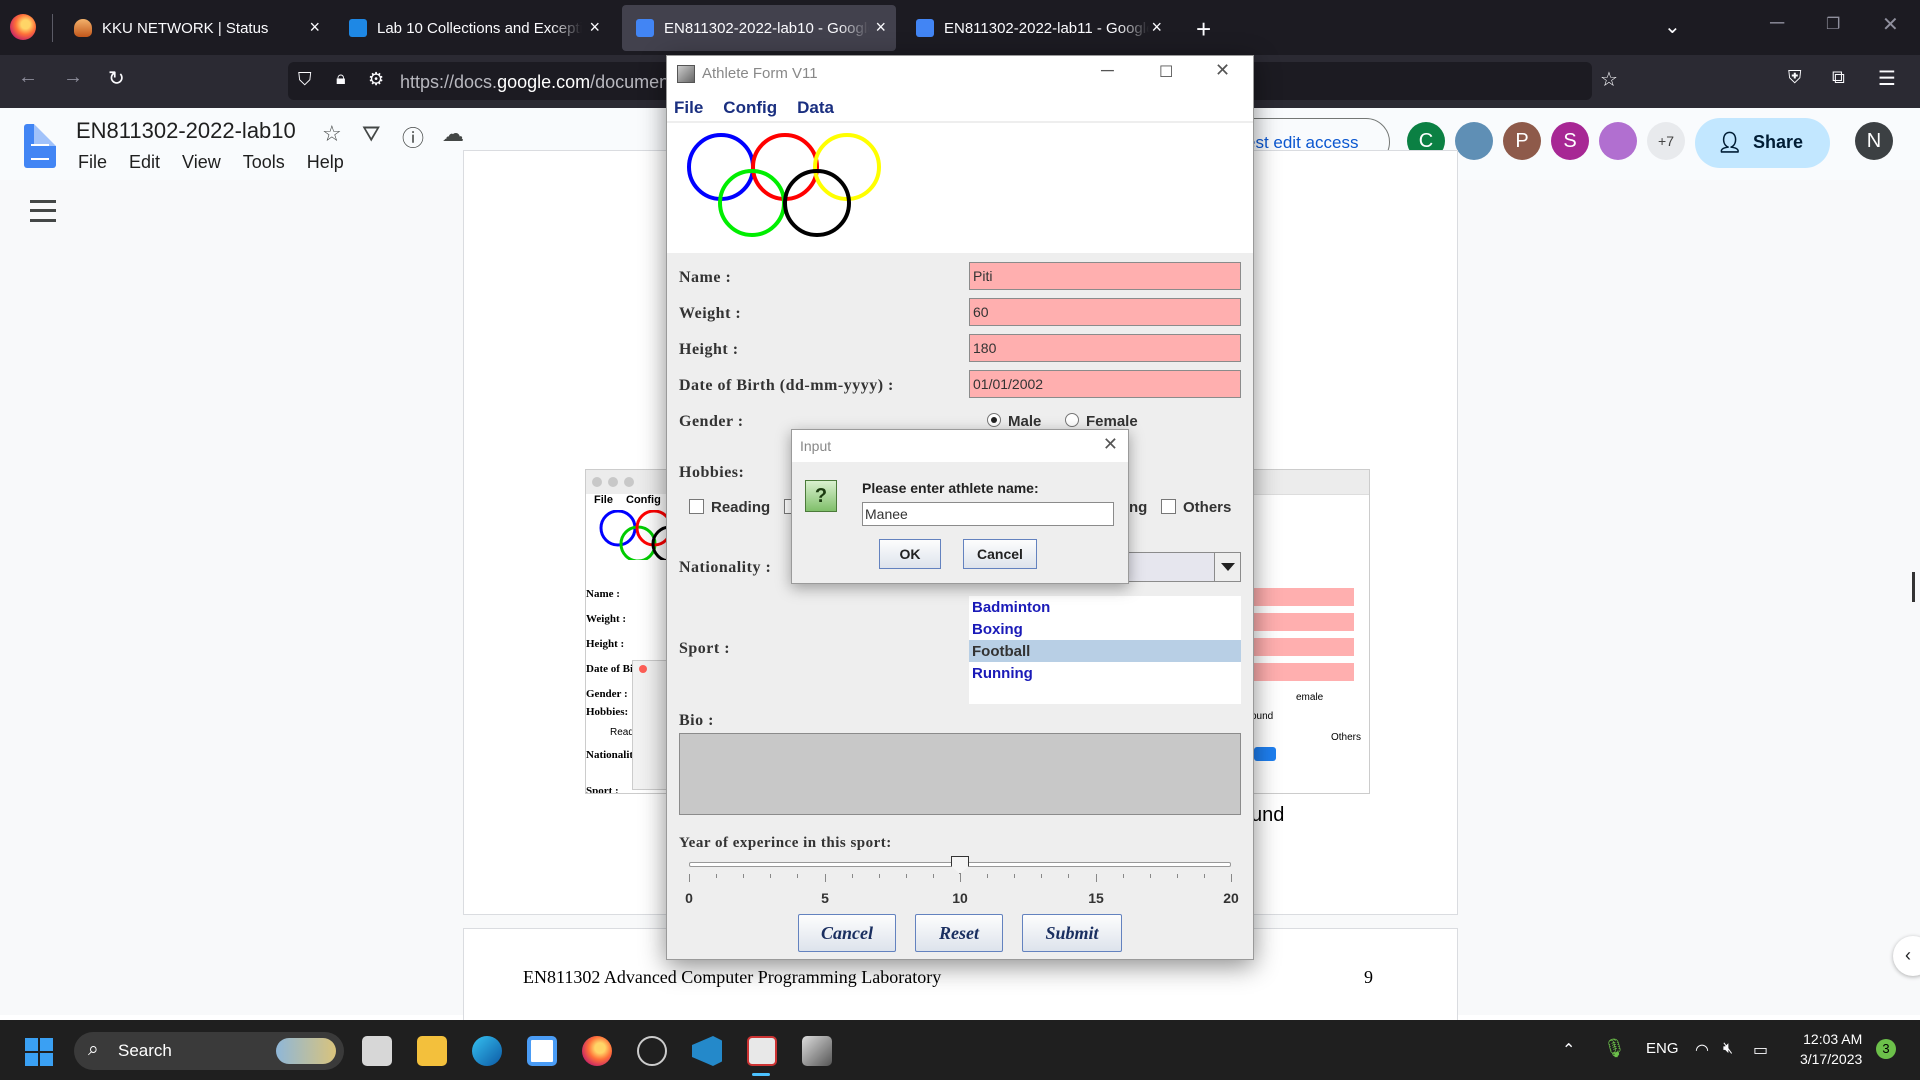 The width and height of the screenshot is (1920, 1080). What do you see at coordinates (341, 78) in the screenshot?
I see `lock-icon: 🔒︎` at bounding box center [341, 78].